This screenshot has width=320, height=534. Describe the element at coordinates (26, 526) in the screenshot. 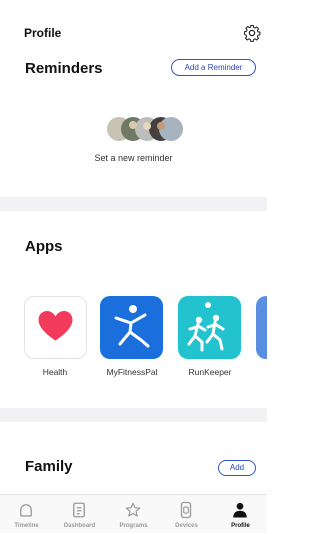

I see `tab-label: Timeline` at that location.